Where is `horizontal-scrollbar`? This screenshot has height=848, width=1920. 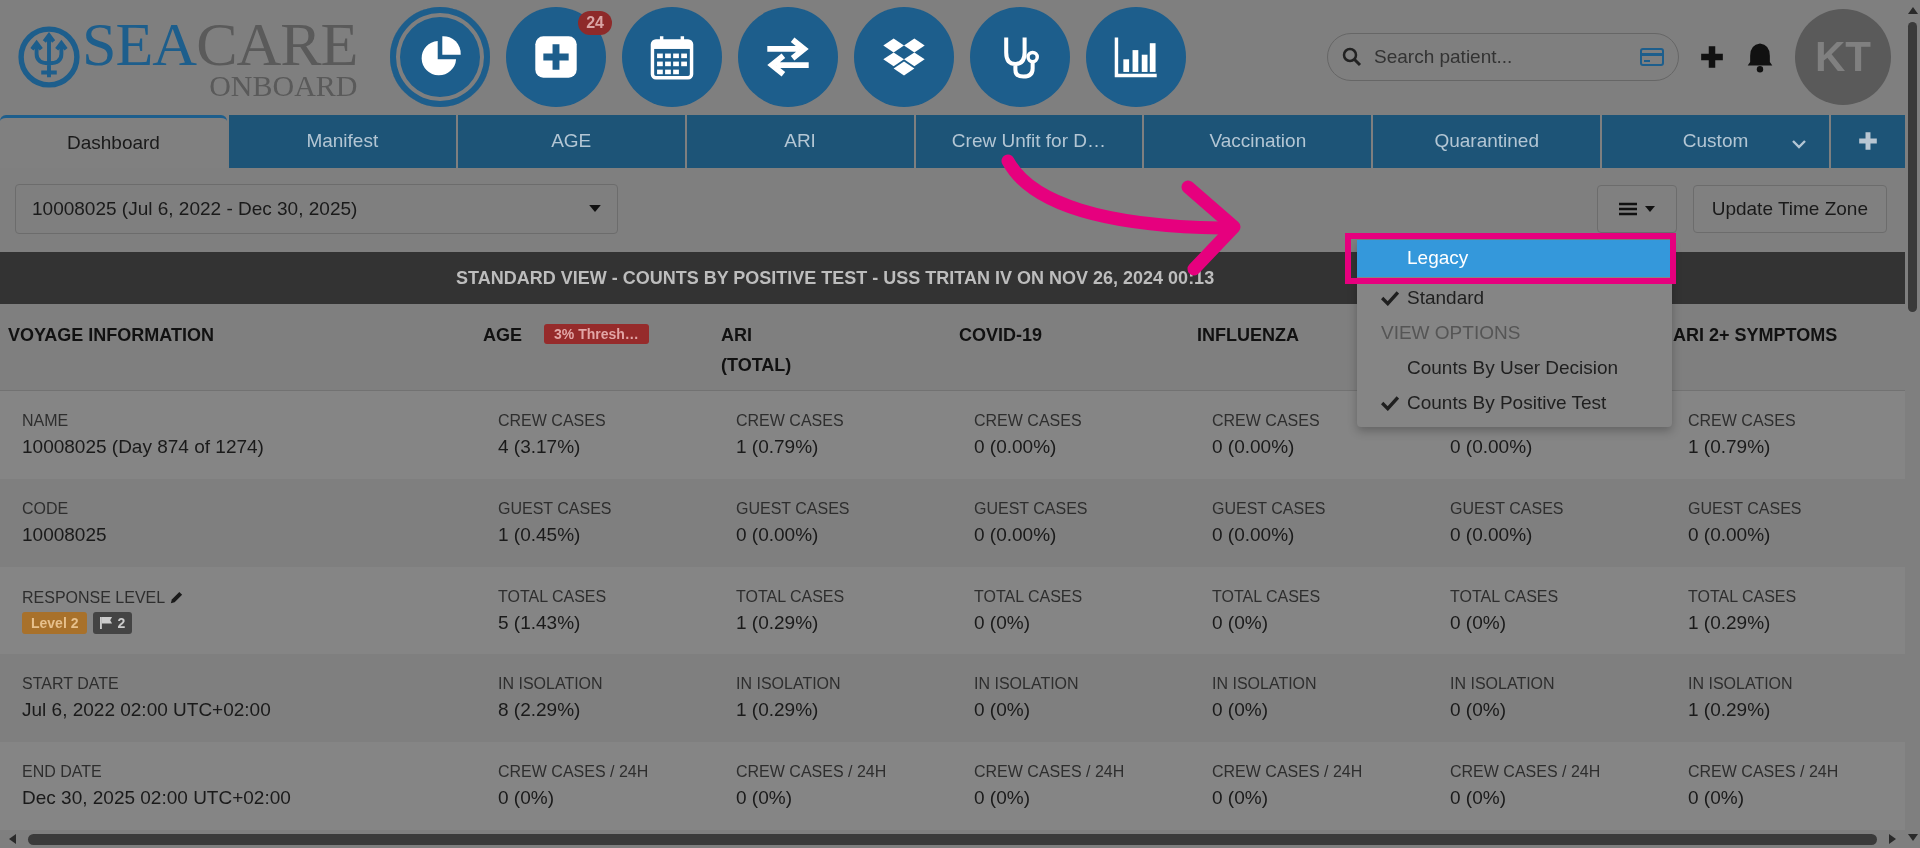 horizontal-scrollbar is located at coordinates (952, 839).